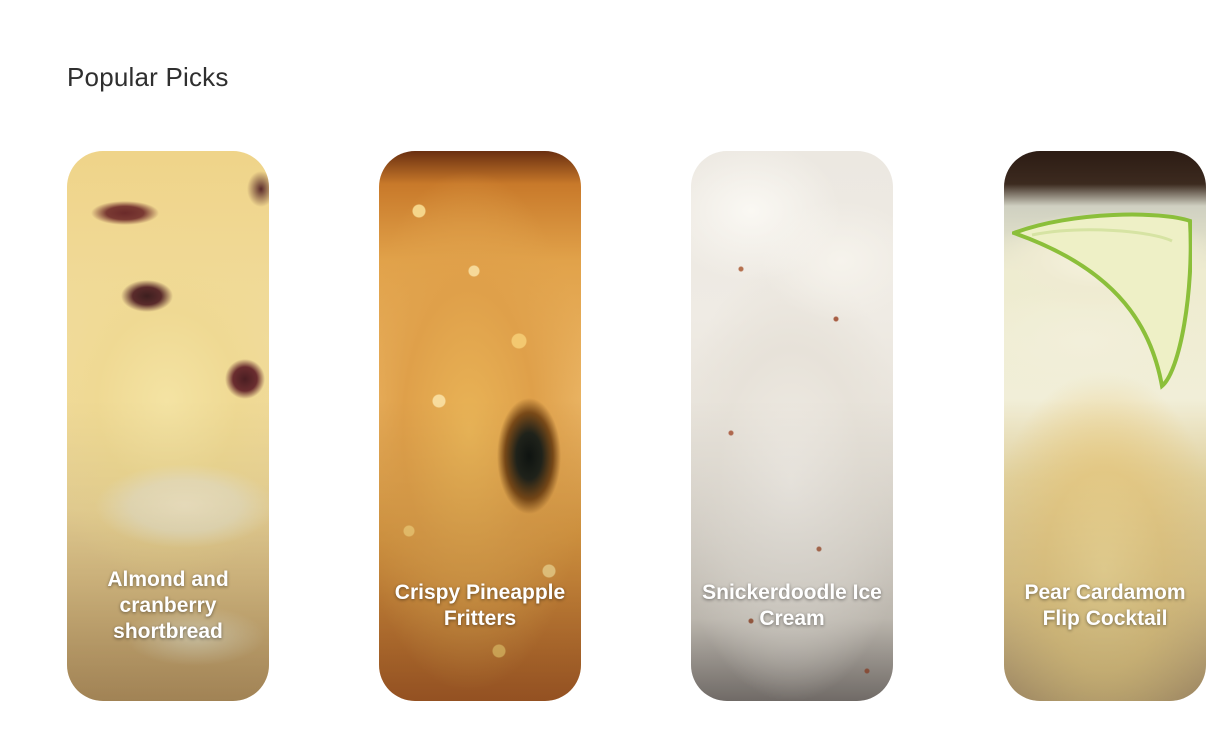 The image size is (1225, 745). Describe the element at coordinates (168, 426) in the screenshot. I see `recipe-card-almond-cranberry-shortbread: Almond and cranberry shortbread` at that location.